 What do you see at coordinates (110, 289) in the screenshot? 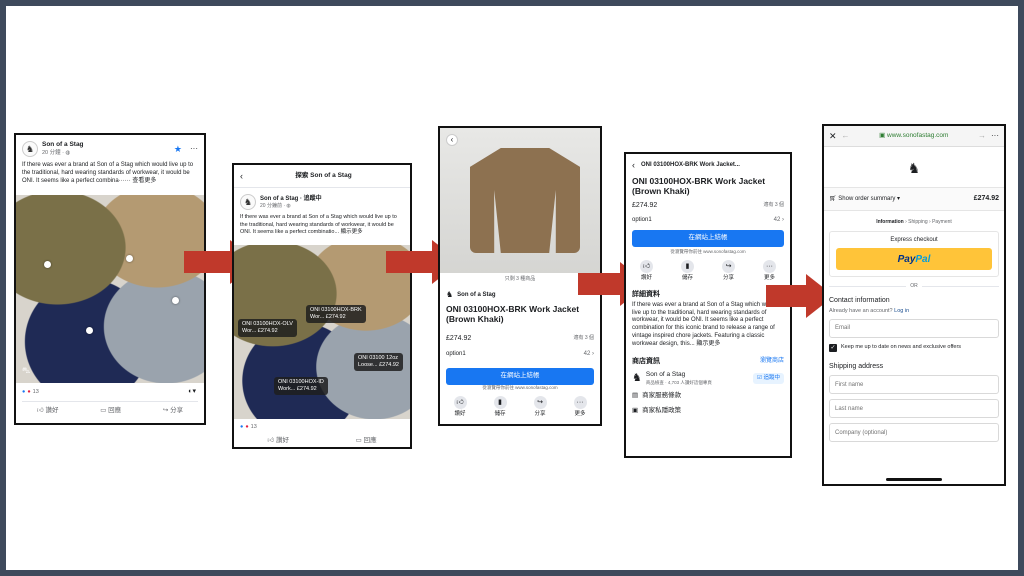
I see `post-photo: ⛍` at bounding box center [110, 289].